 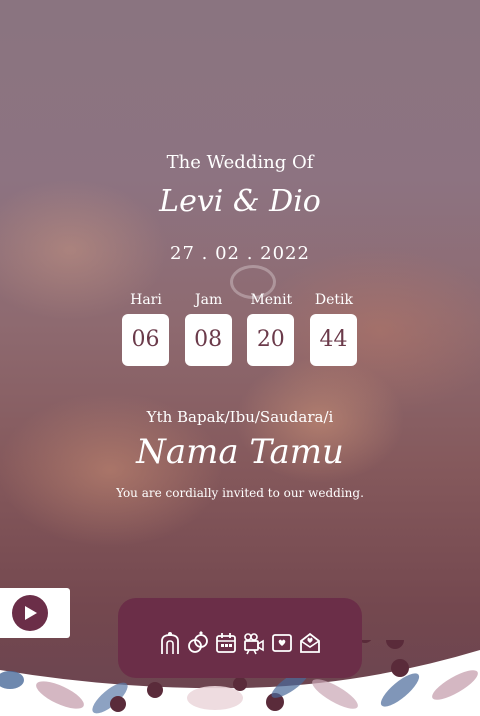 What do you see at coordinates (170, 643) in the screenshot?
I see `couple-icon` at bounding box center [170, 643].